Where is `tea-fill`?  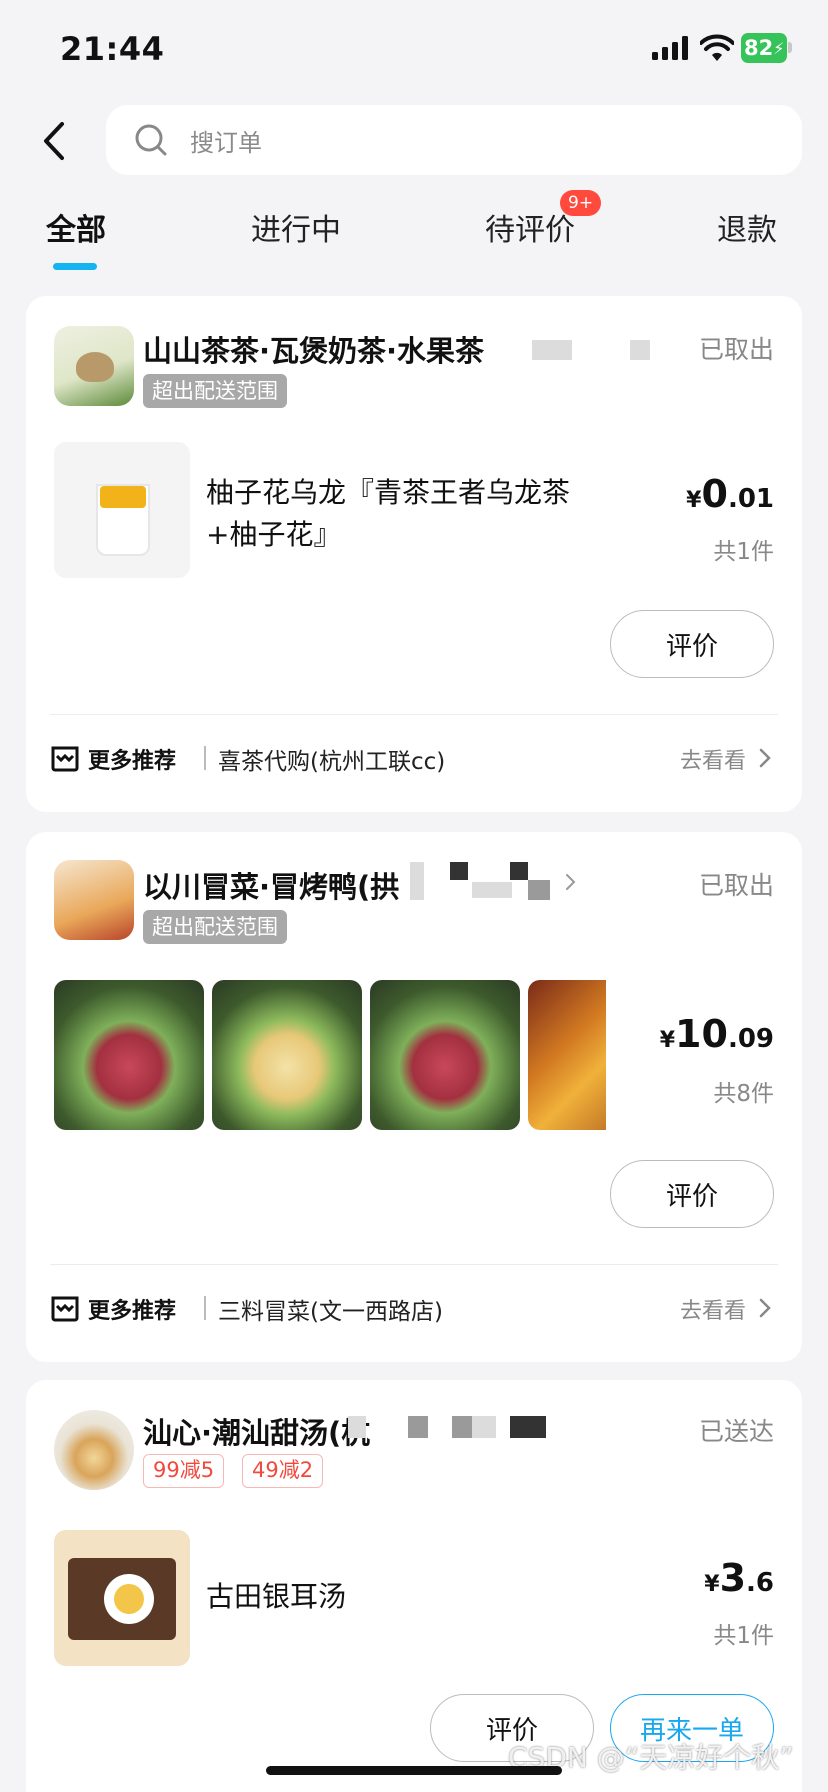 tea-fill is located at coordinates (123, 497).